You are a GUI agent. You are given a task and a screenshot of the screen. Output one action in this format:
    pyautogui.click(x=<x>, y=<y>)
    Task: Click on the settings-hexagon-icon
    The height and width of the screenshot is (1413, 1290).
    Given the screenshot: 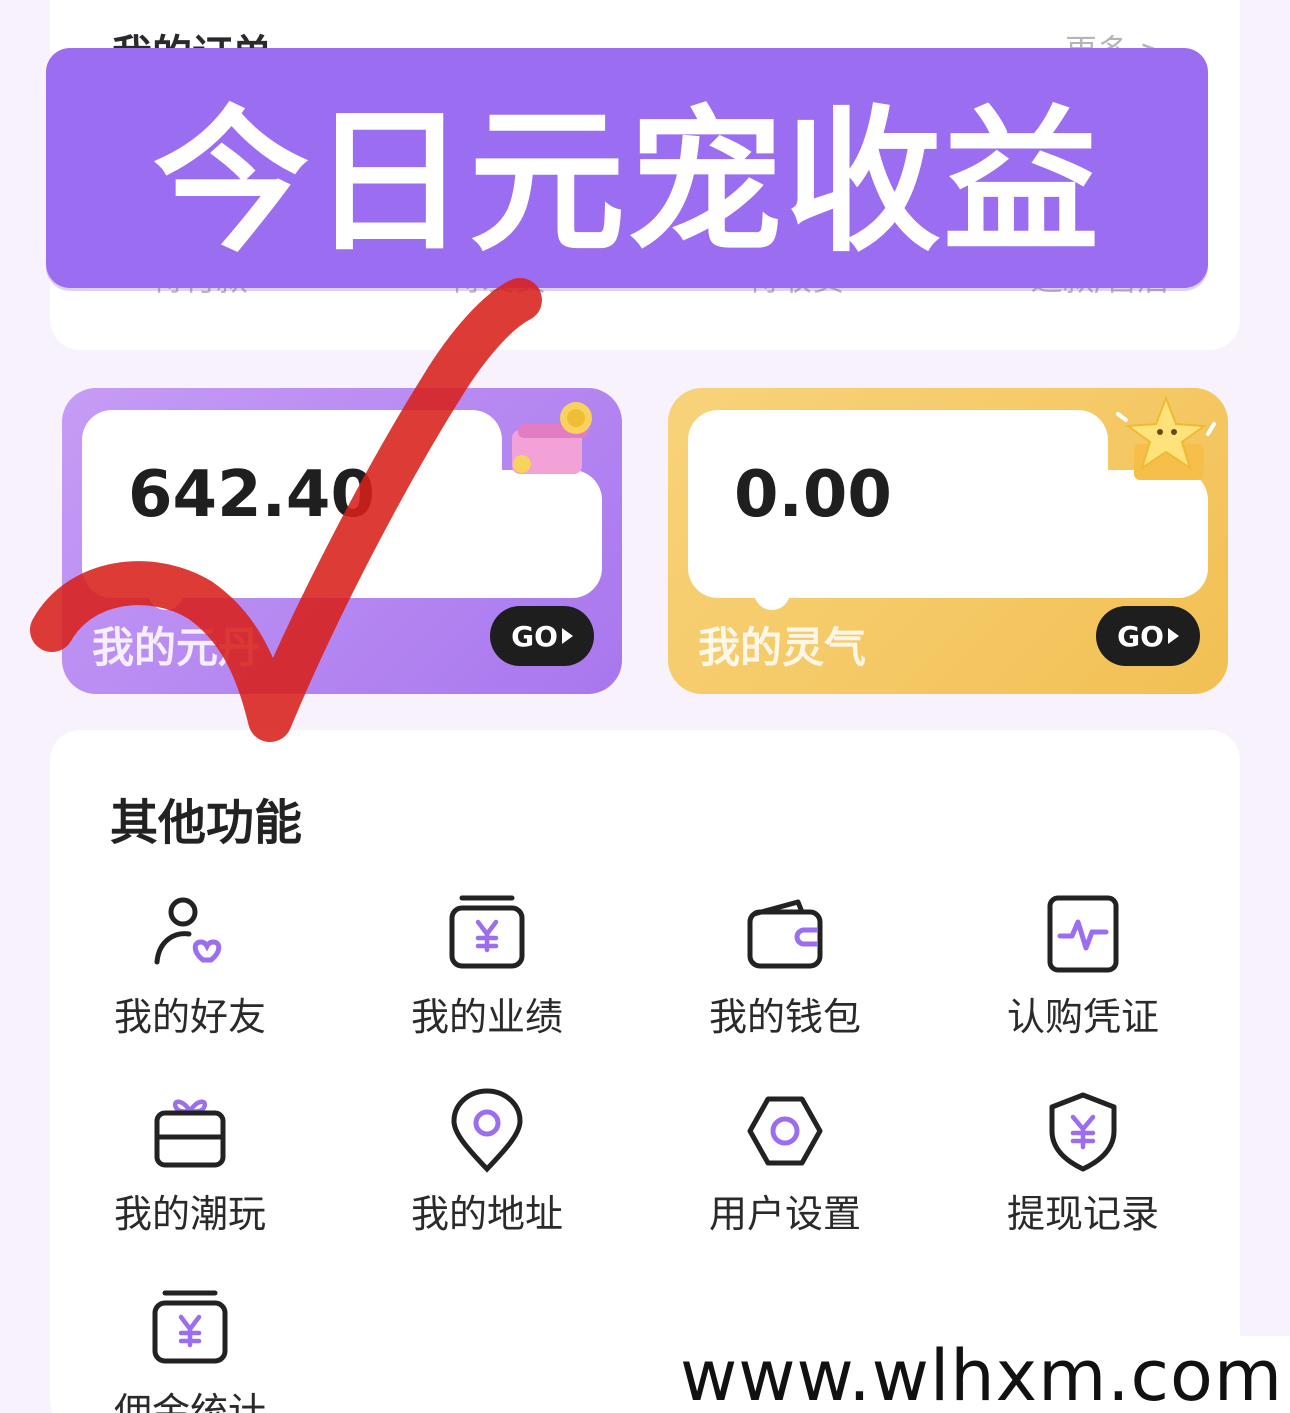 What is the action you would take?
    pyautogui.click(x=785, y=1131)
    